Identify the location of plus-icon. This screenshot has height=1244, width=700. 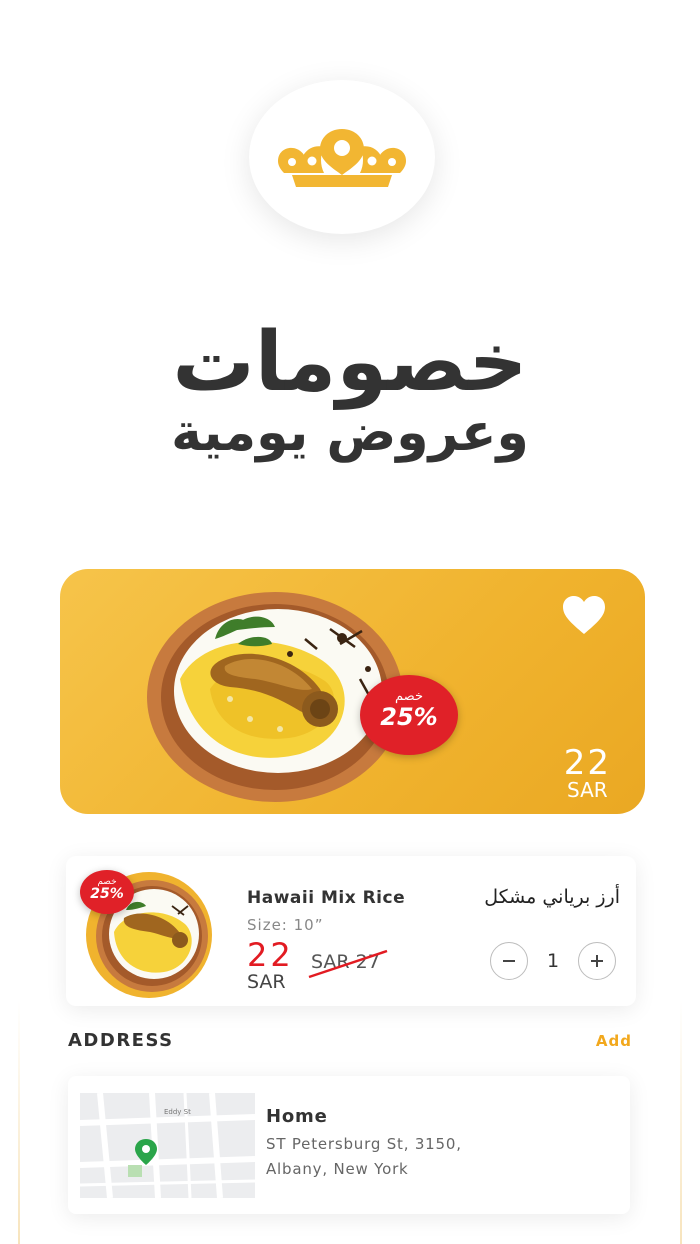
(597, 961).